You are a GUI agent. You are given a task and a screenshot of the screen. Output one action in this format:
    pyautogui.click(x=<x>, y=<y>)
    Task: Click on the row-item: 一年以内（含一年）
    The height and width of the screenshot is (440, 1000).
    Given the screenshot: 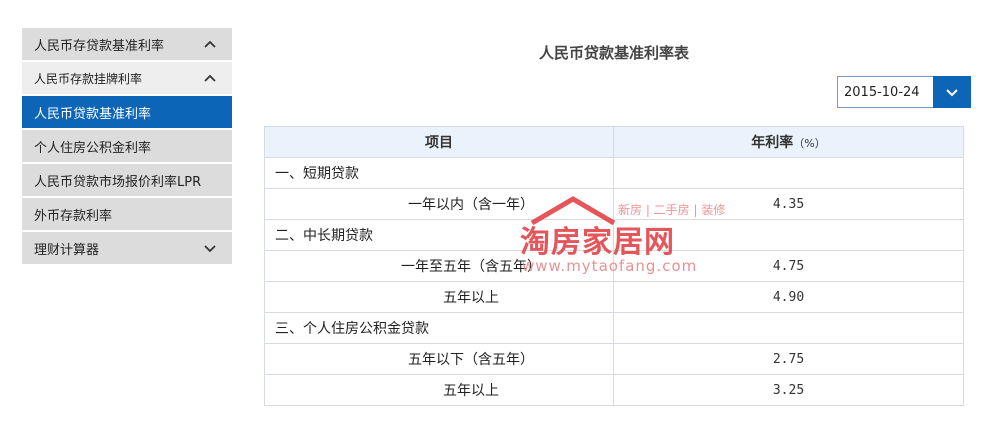 What is the action you would take?
    pyautogui.click(x=439, y=204)
    